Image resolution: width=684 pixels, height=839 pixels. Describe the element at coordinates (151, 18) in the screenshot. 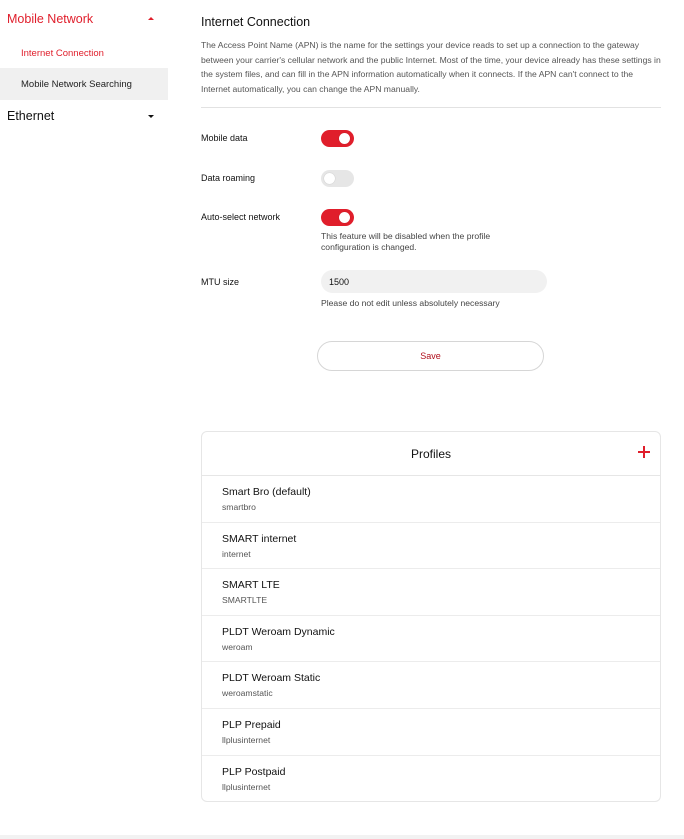

I see `caret-up-icon` at that location.